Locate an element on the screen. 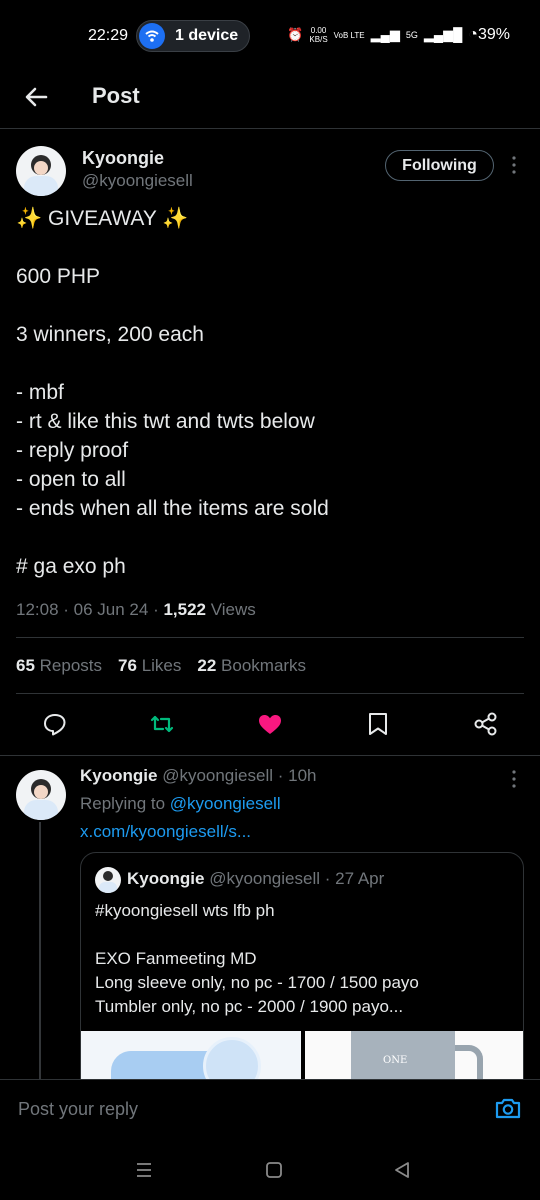 Image resolution: width=540 pixels, height=1200 pixels. back-triangle-icon is located at coordinates (402, 1170).